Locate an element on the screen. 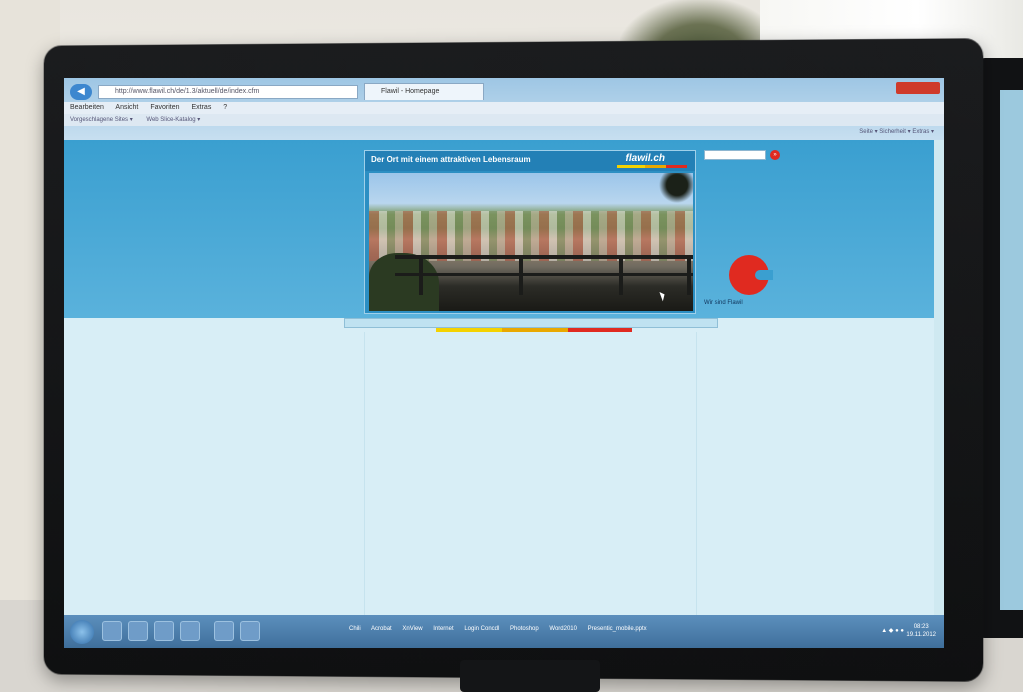 Image resolution: width=1023 pixels, height=692 pixels. menu-item-favorites: Favoriten is located at coordinates (164, 107).